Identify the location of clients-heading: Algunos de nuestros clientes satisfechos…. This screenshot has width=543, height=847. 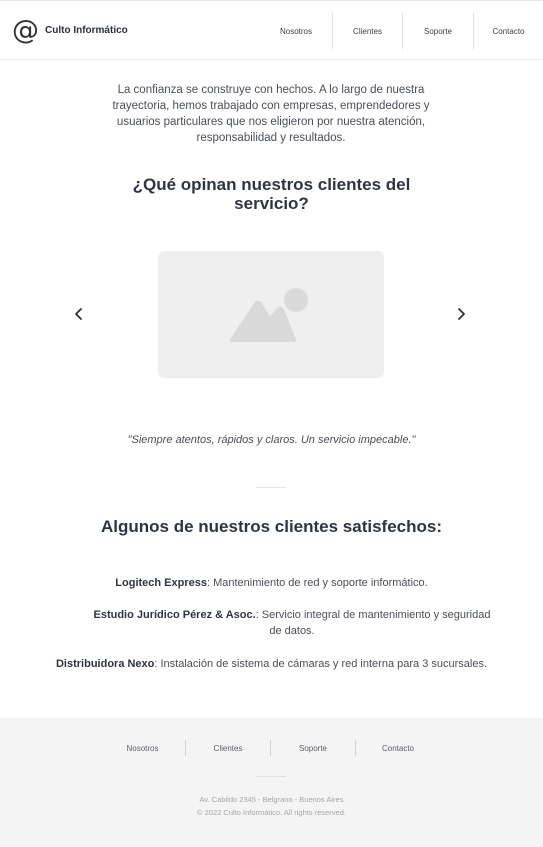
(271, 526).